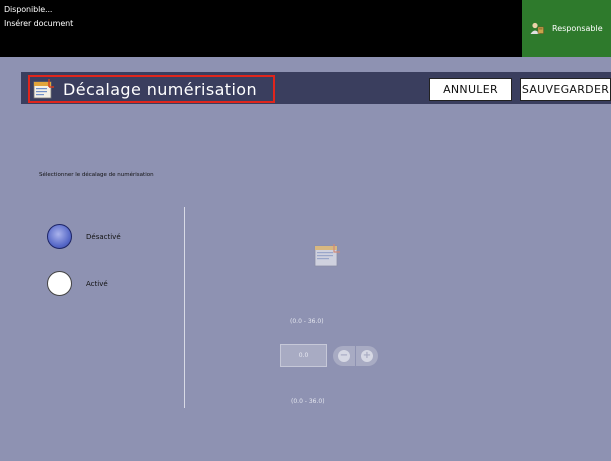 This screenshot has height=461, width=611. I want to click on radio-enabled, so click(59, 283).